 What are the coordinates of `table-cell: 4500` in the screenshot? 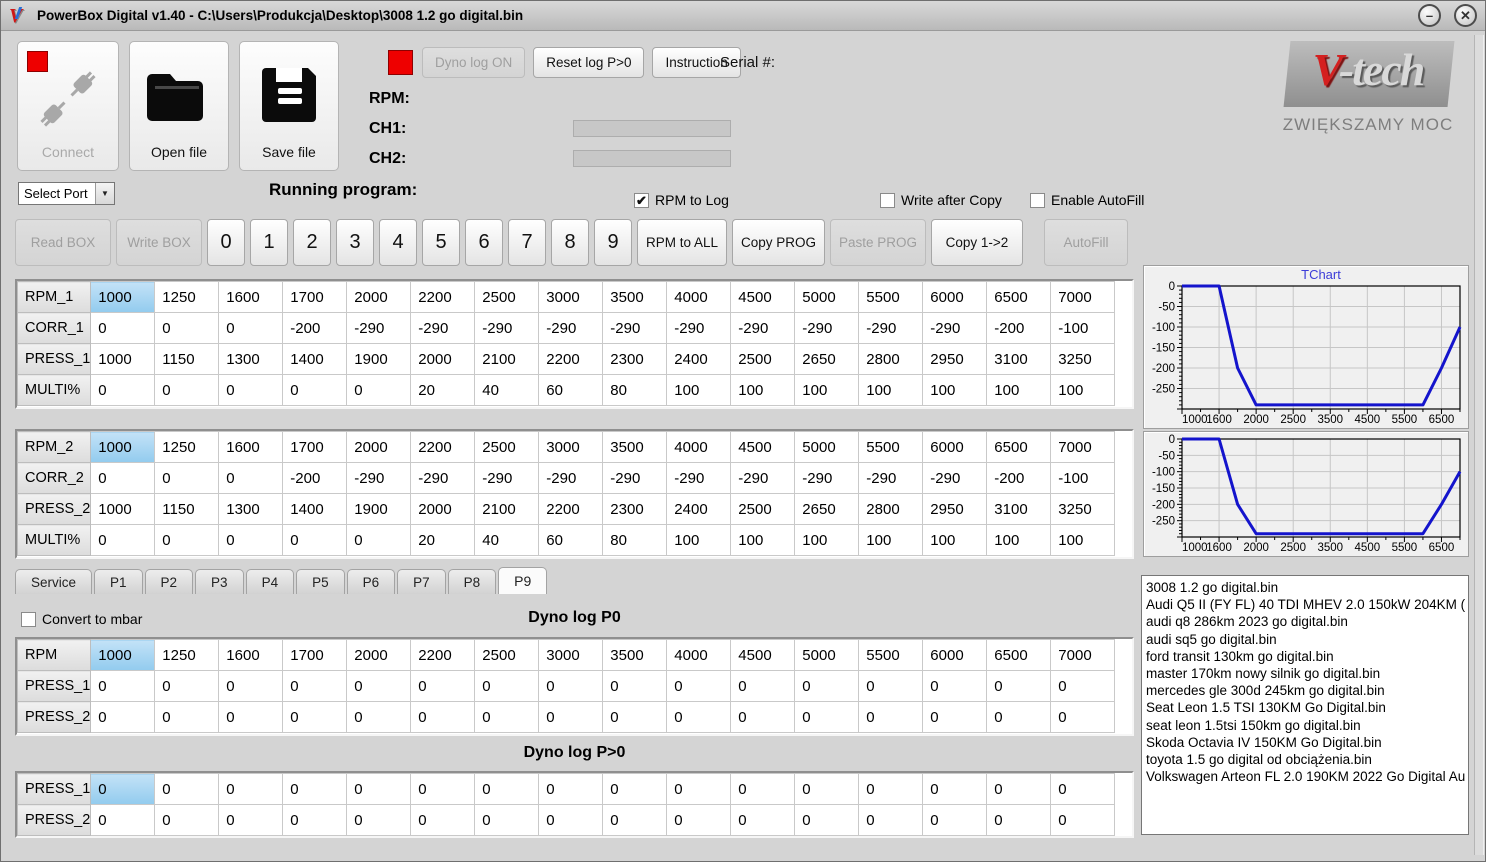 It's located at (763, 447).